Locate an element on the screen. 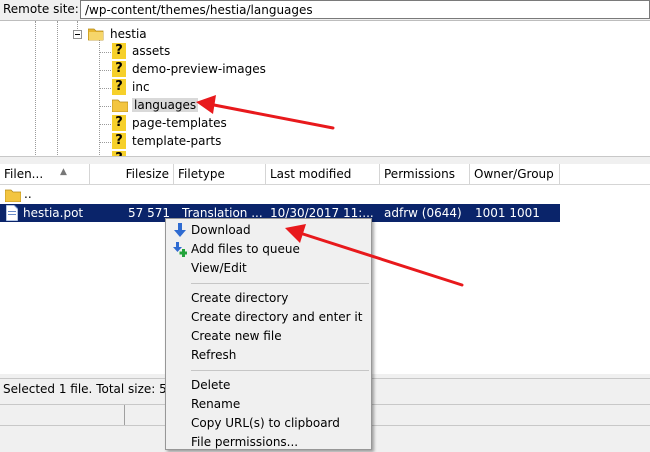  tree-item-inc: ? inc is located at coordinates (132, 87).